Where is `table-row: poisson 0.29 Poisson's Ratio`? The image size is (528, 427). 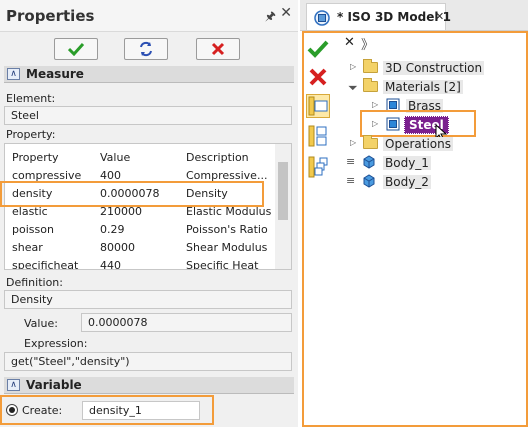 table-row: poisson 0.29 Poisson's Ratio is located at coordinates (140, 229).